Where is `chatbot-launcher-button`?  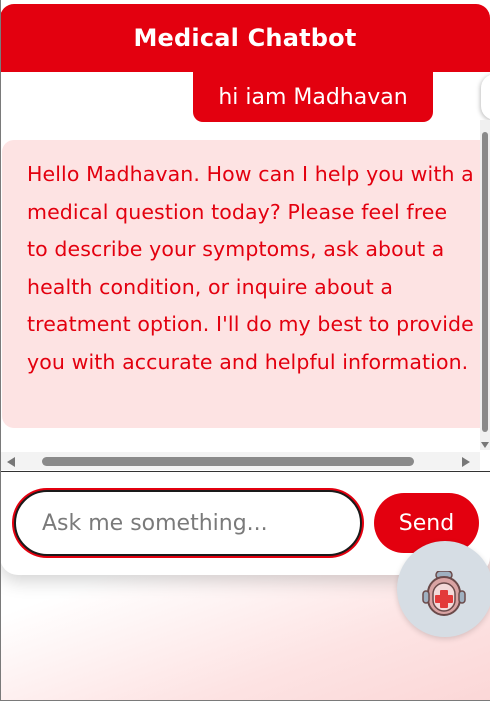
chatbot-launcher-button is located at coordinates (443, 589).